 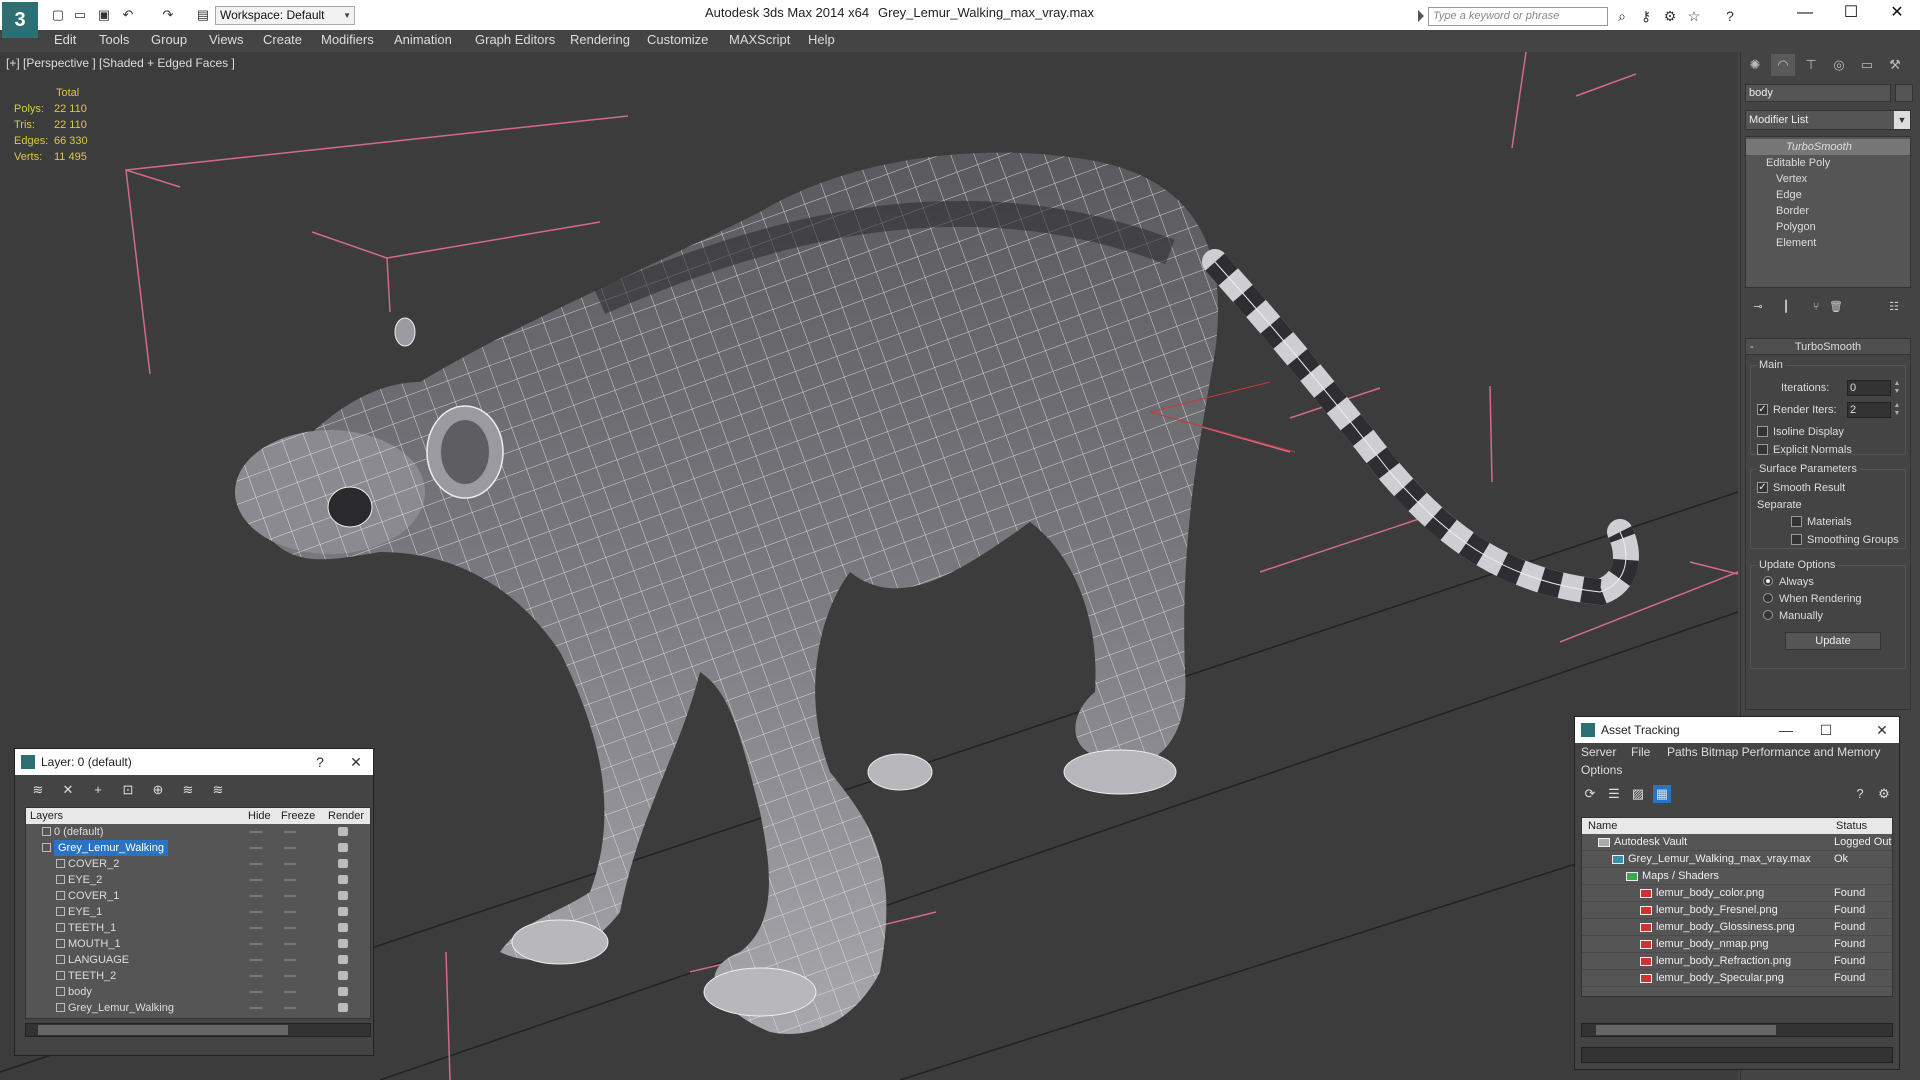 I want to click on maximize-button: ☐, so click(x=1851, y=14).